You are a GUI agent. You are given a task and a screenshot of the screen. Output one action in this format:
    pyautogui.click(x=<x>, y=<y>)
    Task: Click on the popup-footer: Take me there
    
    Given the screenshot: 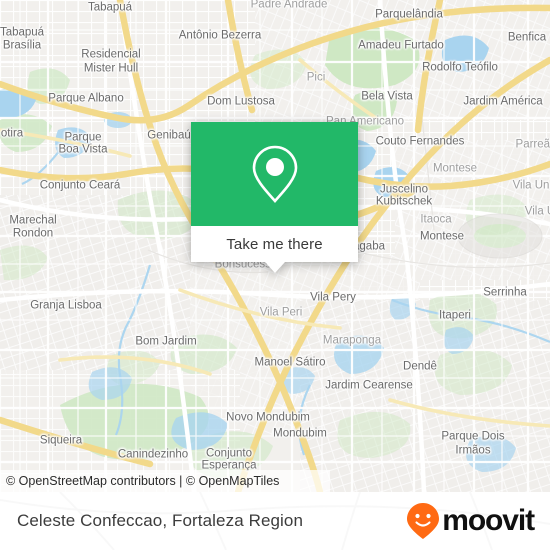 What is the action you would take?
    pyautogui.click(x=274, y=249)
    